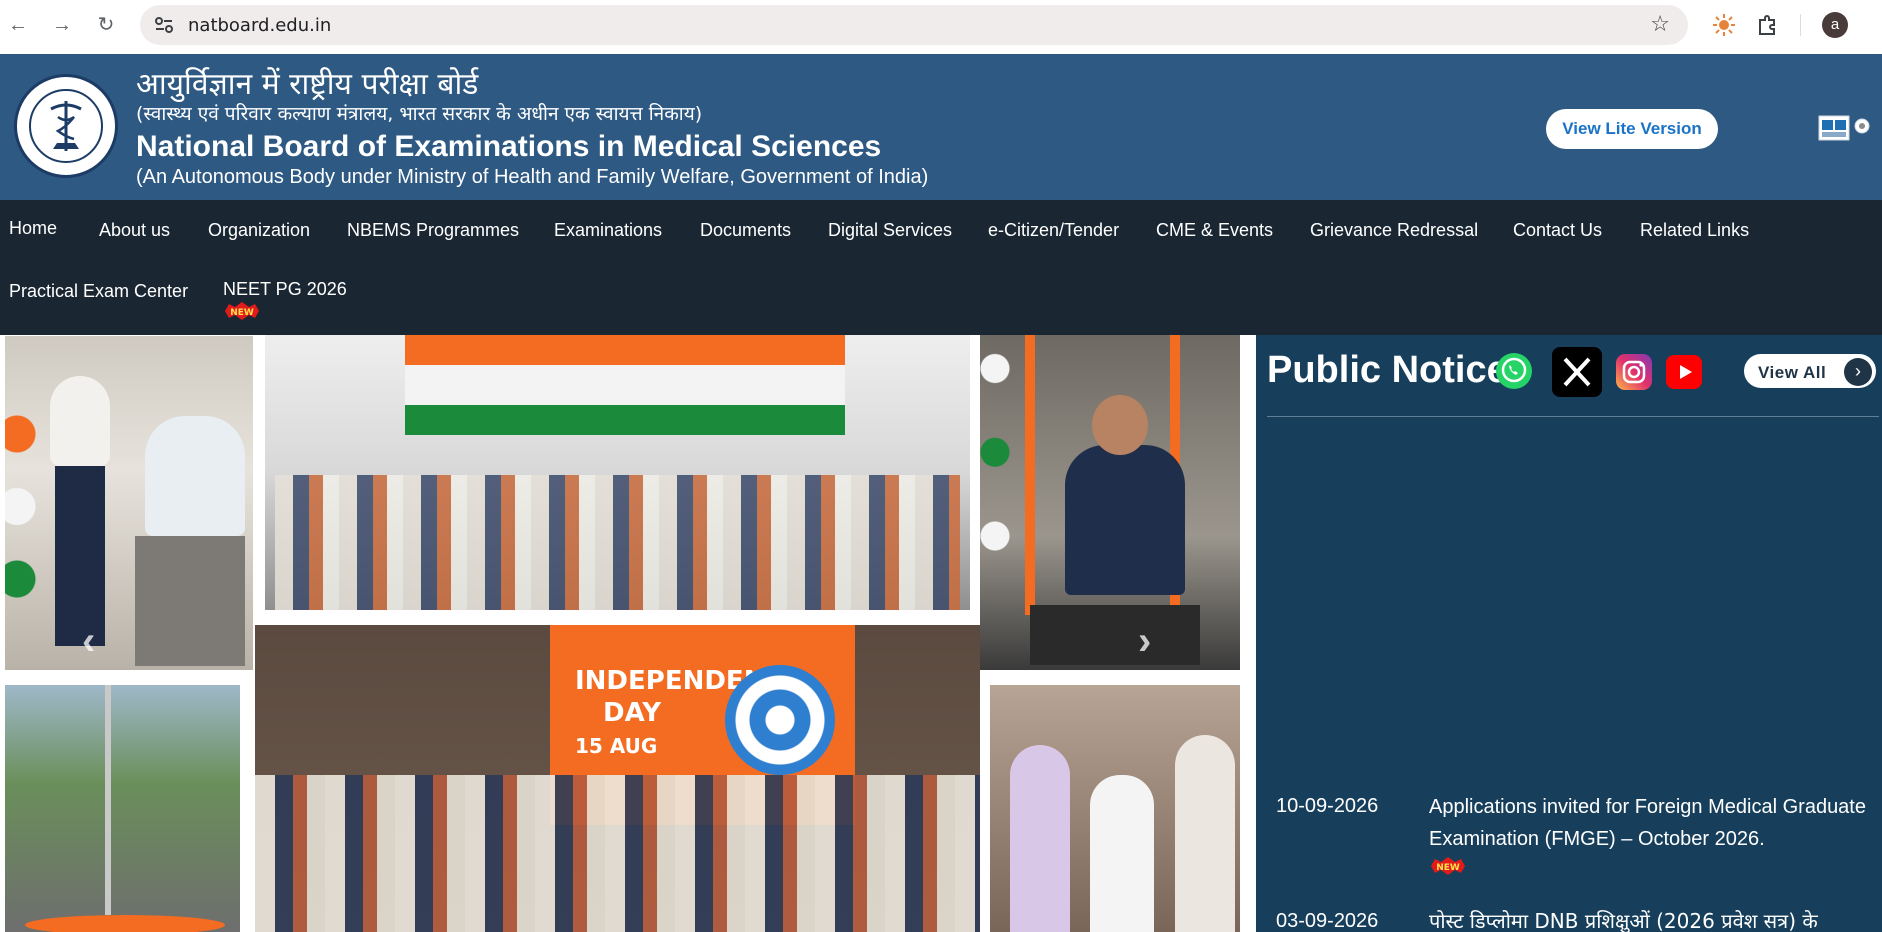 The image size is (1882, 932). Describe the element at coordinates (1110, 502) in the screenshot. I see `carousel-photo-speaker` at that location.